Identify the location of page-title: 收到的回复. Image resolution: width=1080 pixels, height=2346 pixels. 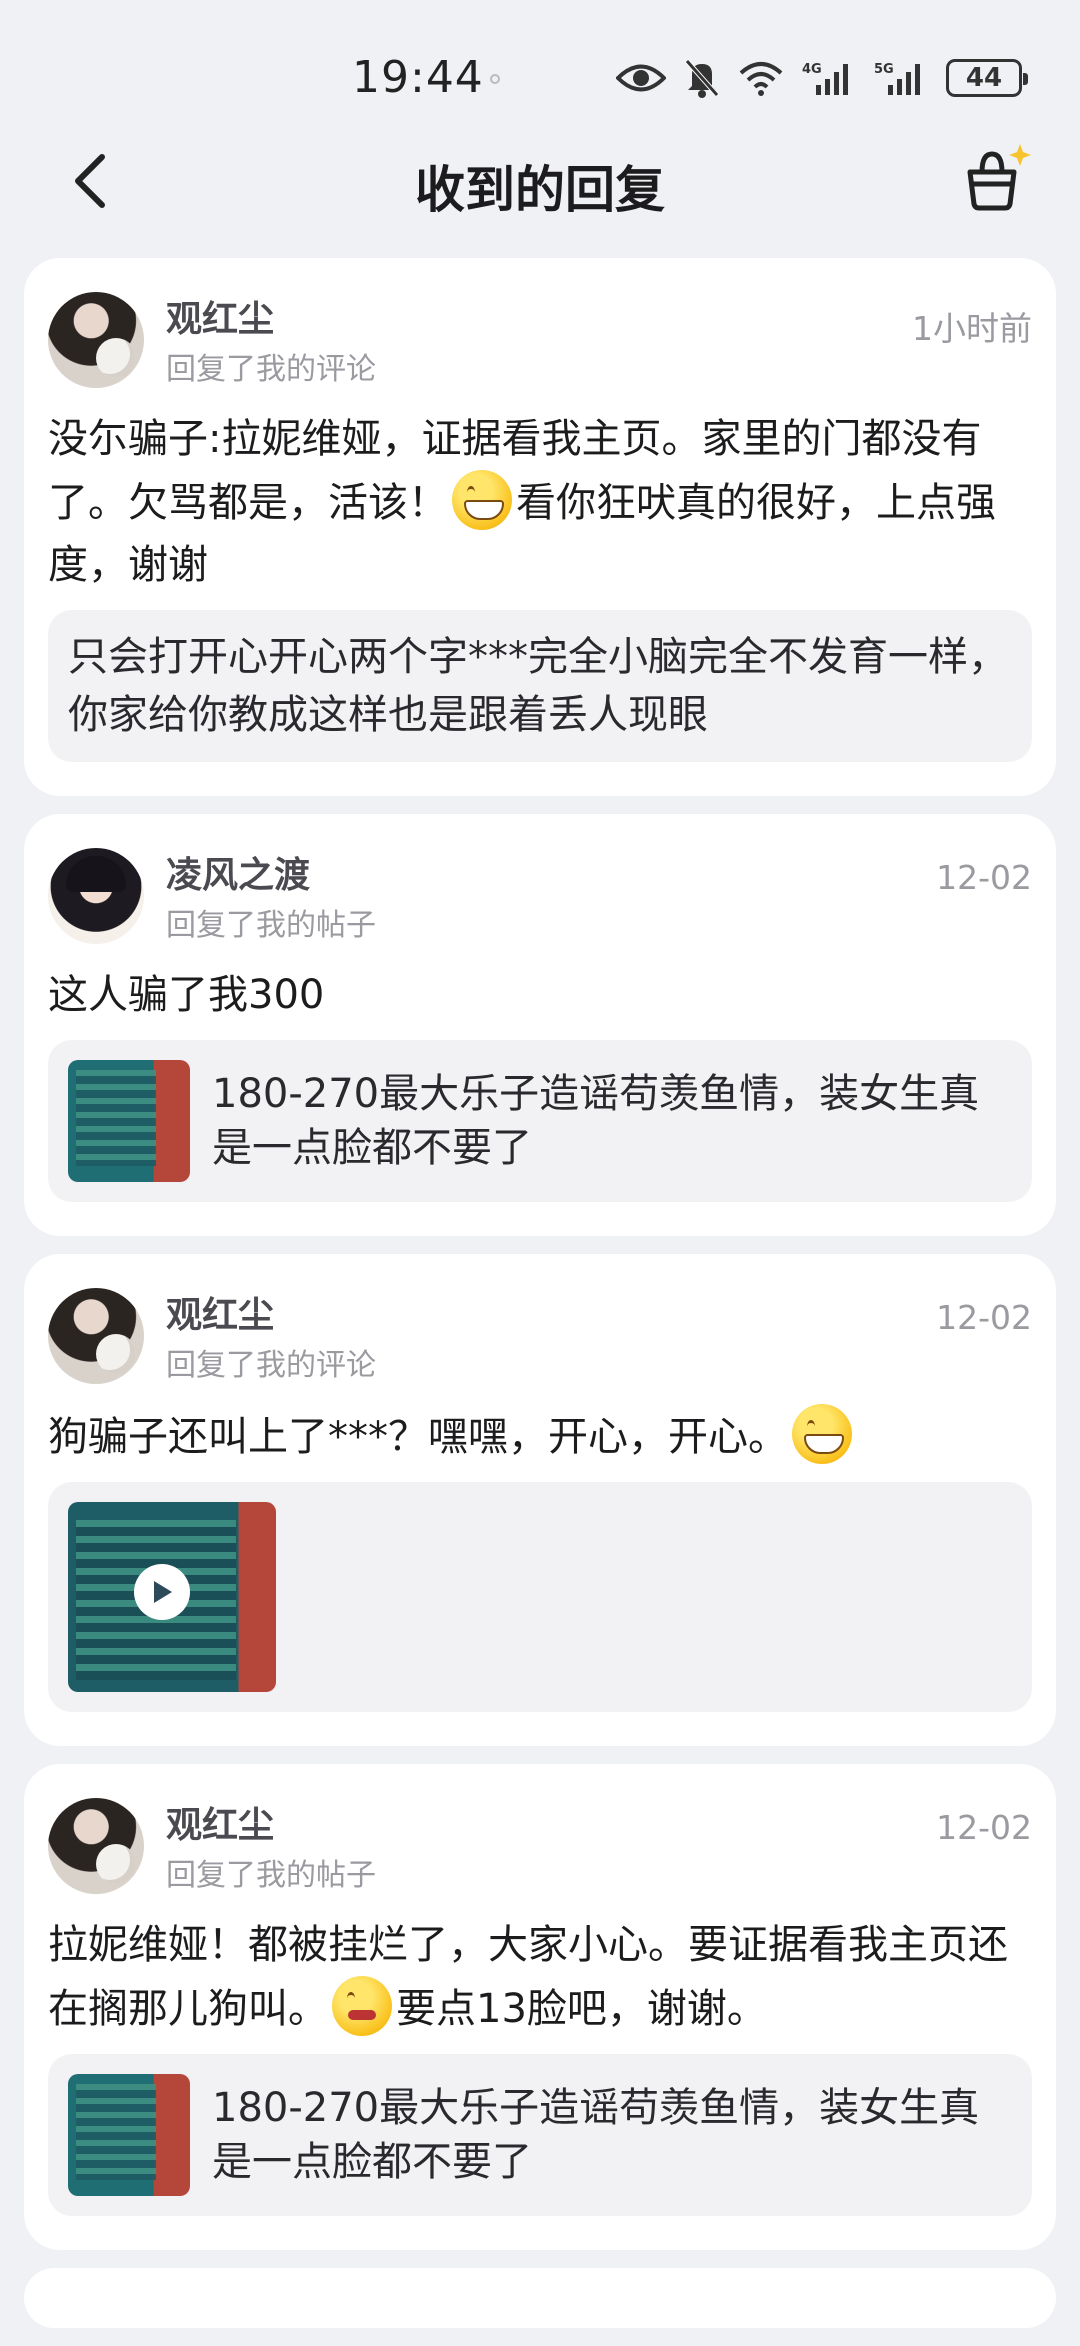
(540, 190).